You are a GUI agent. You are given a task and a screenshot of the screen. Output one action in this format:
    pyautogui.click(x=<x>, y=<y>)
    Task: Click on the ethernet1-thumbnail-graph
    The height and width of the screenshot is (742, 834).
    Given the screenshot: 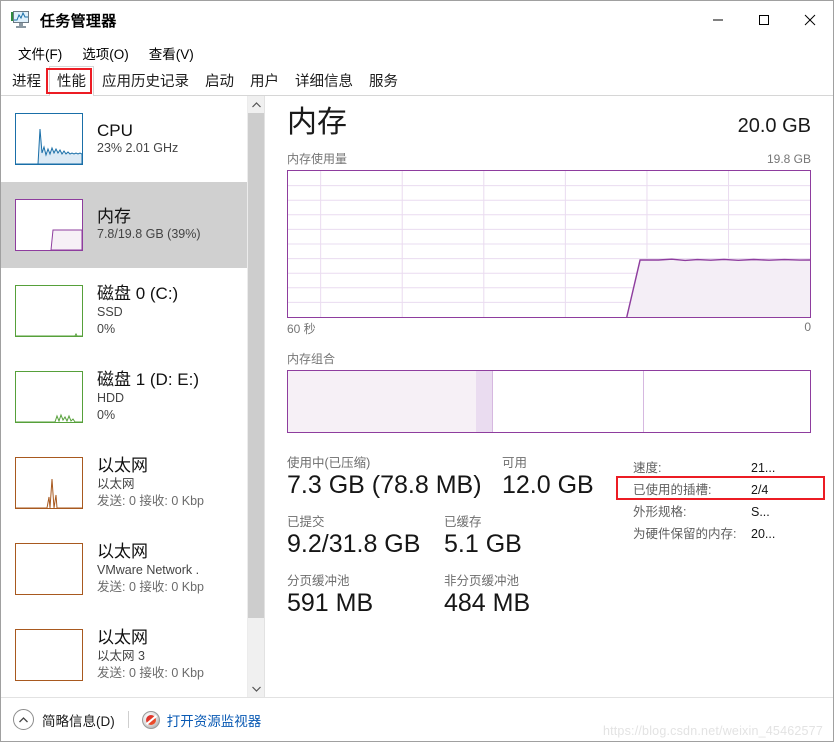 What is the action you would take?
    pyautogui.click(x=49, y=483)
    